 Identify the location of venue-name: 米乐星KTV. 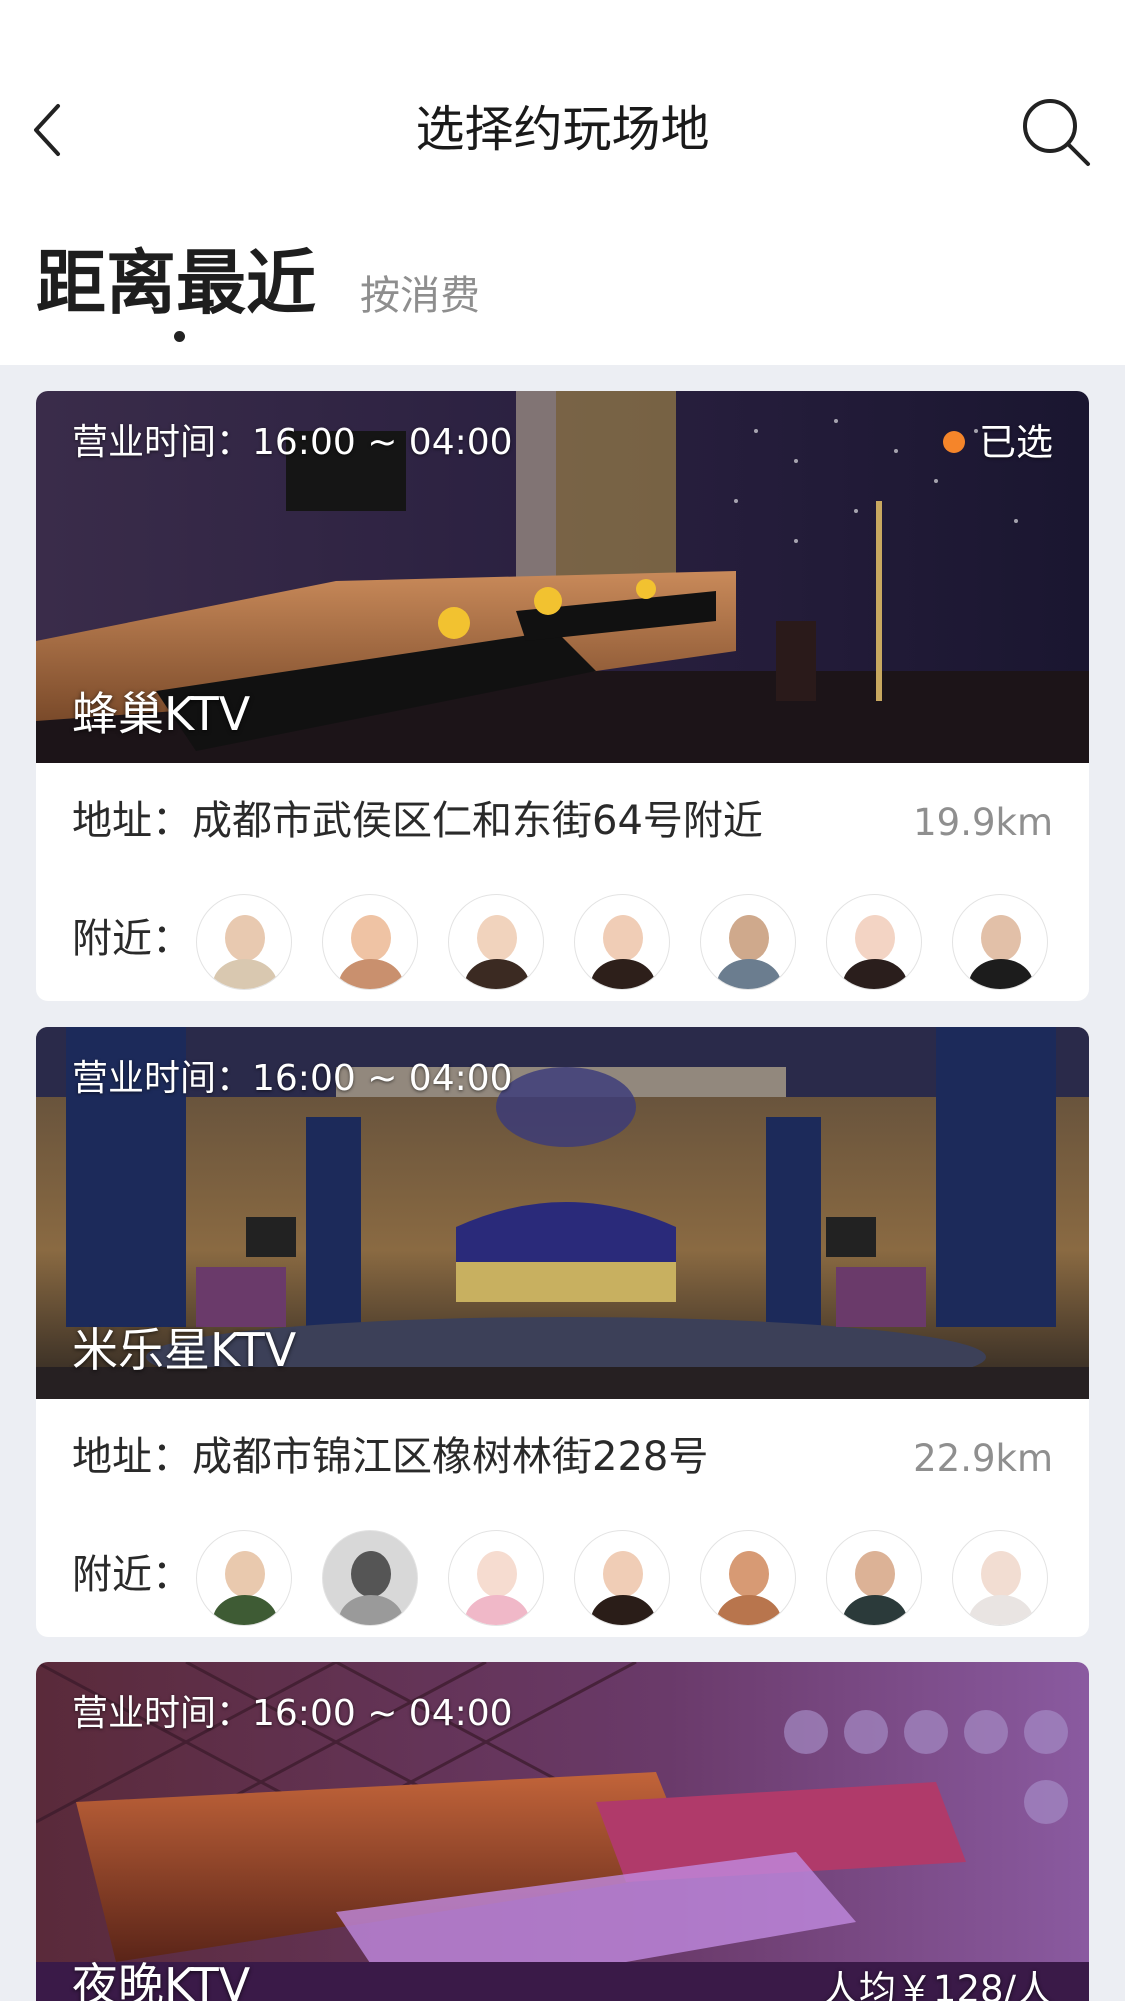
(184, 1350).